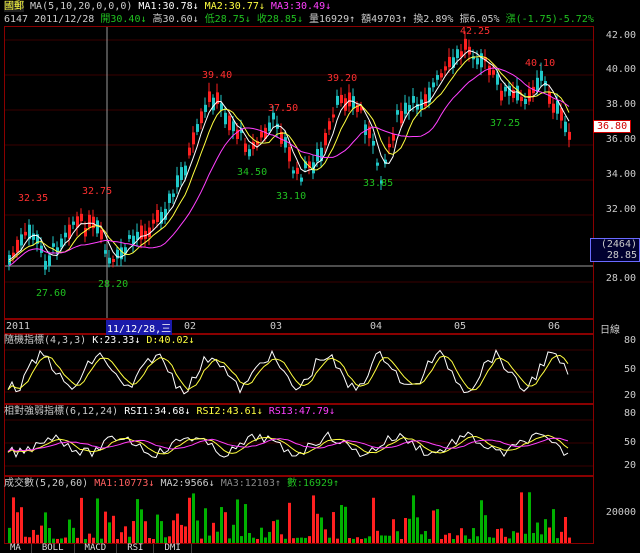 This screenshot has height=553, width=640. What do you see at coordinates (376, 326) in the screenshot?
I see `time-axis-label: 04` at bounding box center [376, 326].